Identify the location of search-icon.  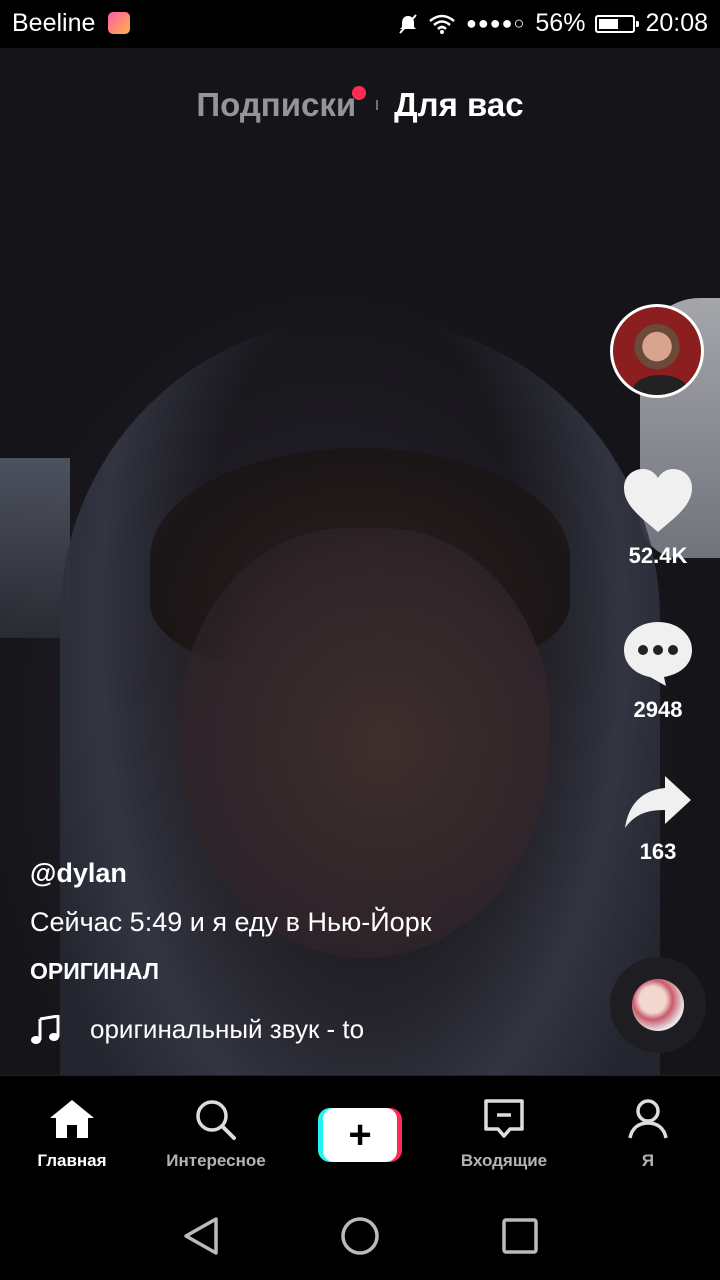
(216, 1120).